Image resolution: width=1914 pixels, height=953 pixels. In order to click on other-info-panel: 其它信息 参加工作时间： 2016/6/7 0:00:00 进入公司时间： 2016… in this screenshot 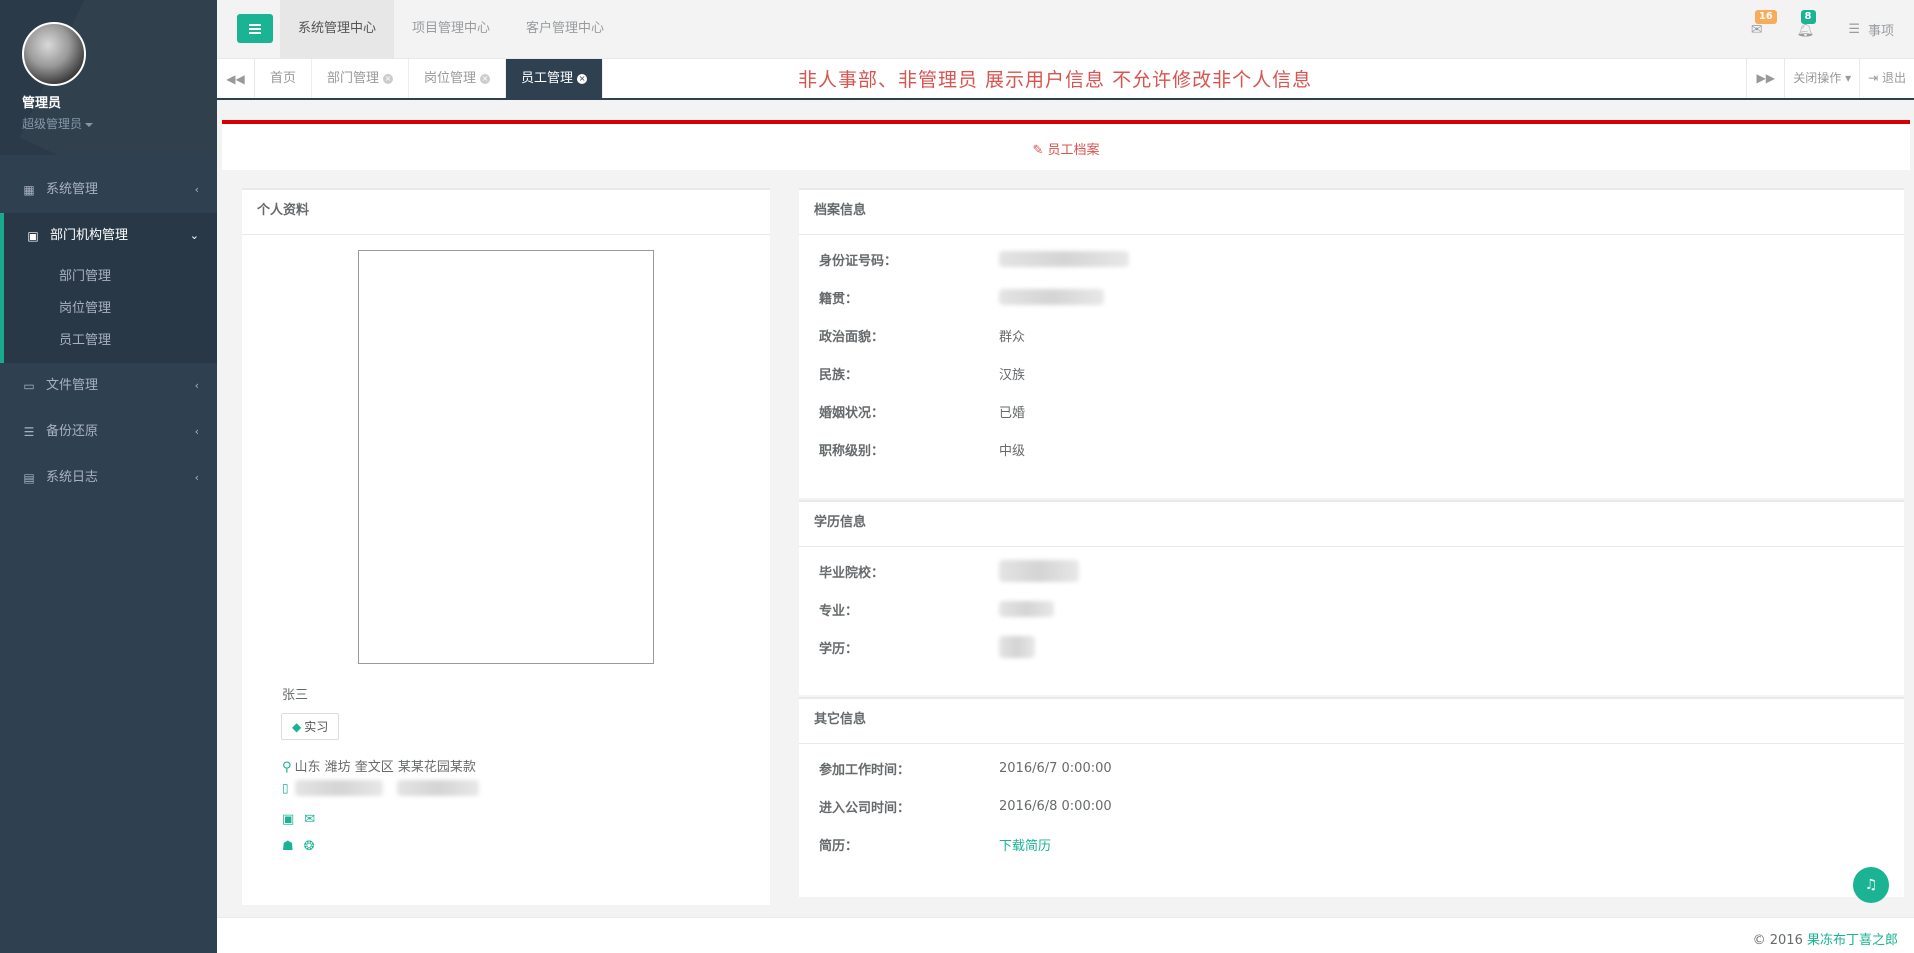, I will do `click(1351, 797)`.